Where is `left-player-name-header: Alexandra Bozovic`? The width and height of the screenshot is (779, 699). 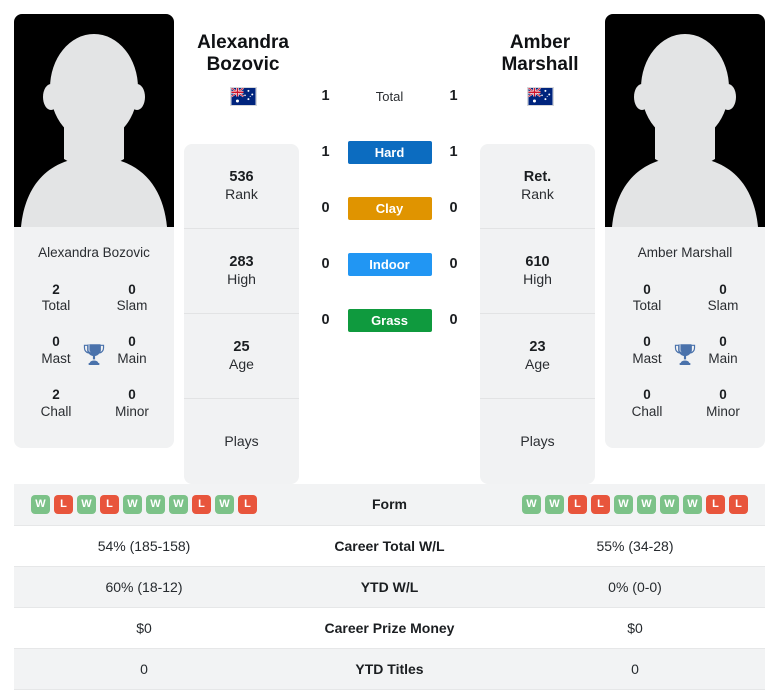 left-player-name-header: Alexandra Bozovic is located at coordinates (243, 69).